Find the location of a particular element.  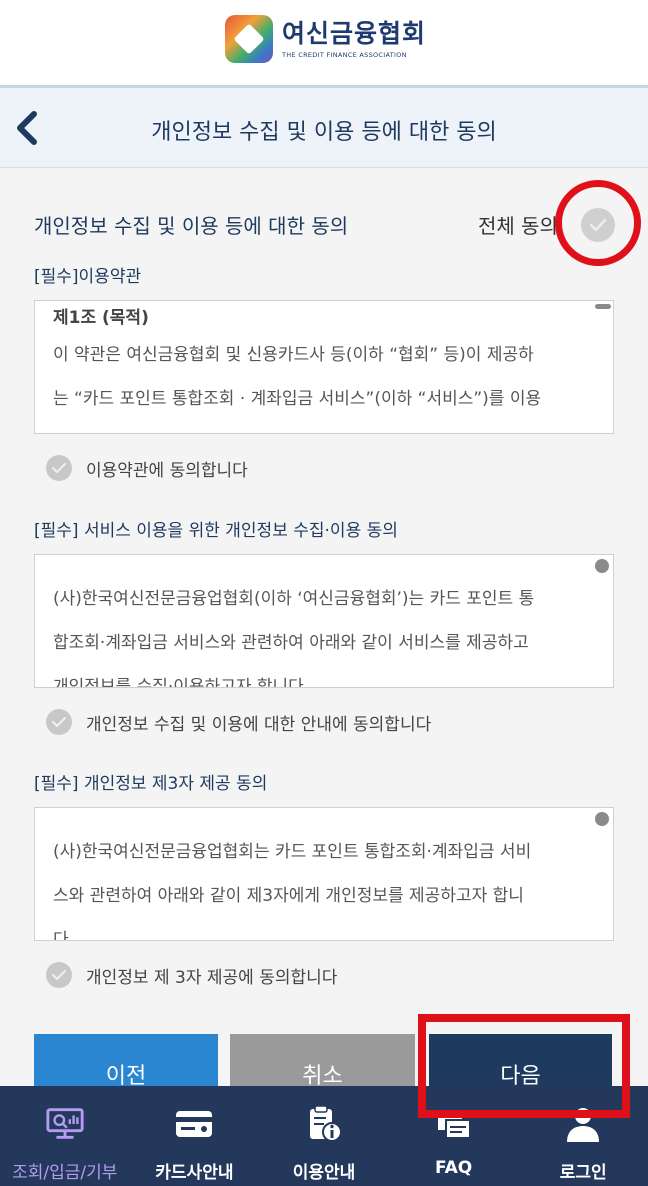

privacy-collection-agree-check is located at coordinates (59, 722).